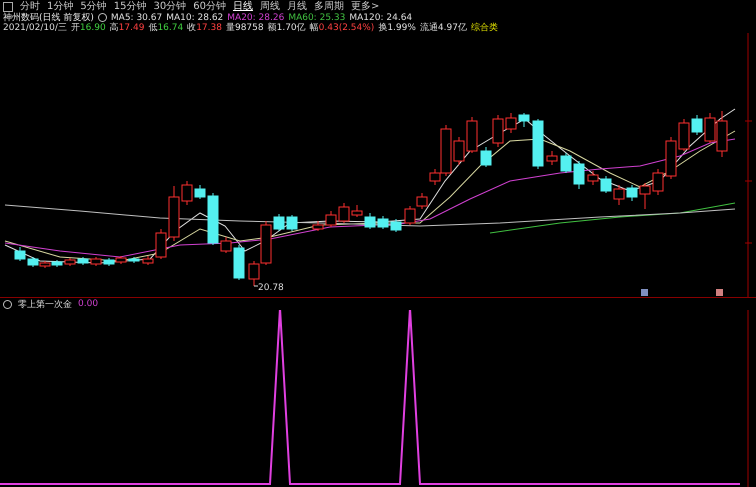  I want to click on period-tab: 1分钟, so click(60, 6).